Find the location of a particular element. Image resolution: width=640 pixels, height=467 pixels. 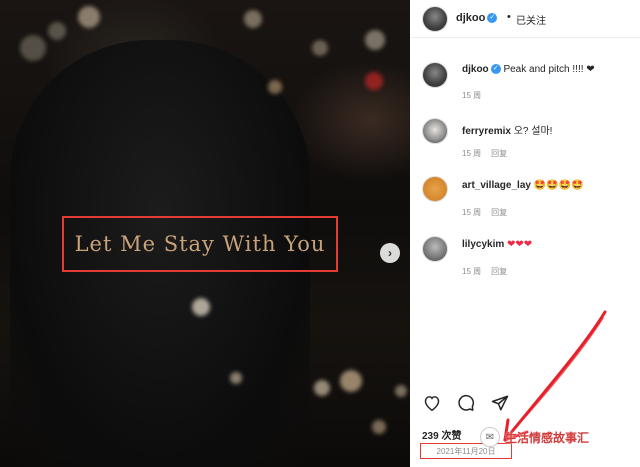

overlay-annotation-box: Let Me Stay With You is located at coordinates (200, 244).